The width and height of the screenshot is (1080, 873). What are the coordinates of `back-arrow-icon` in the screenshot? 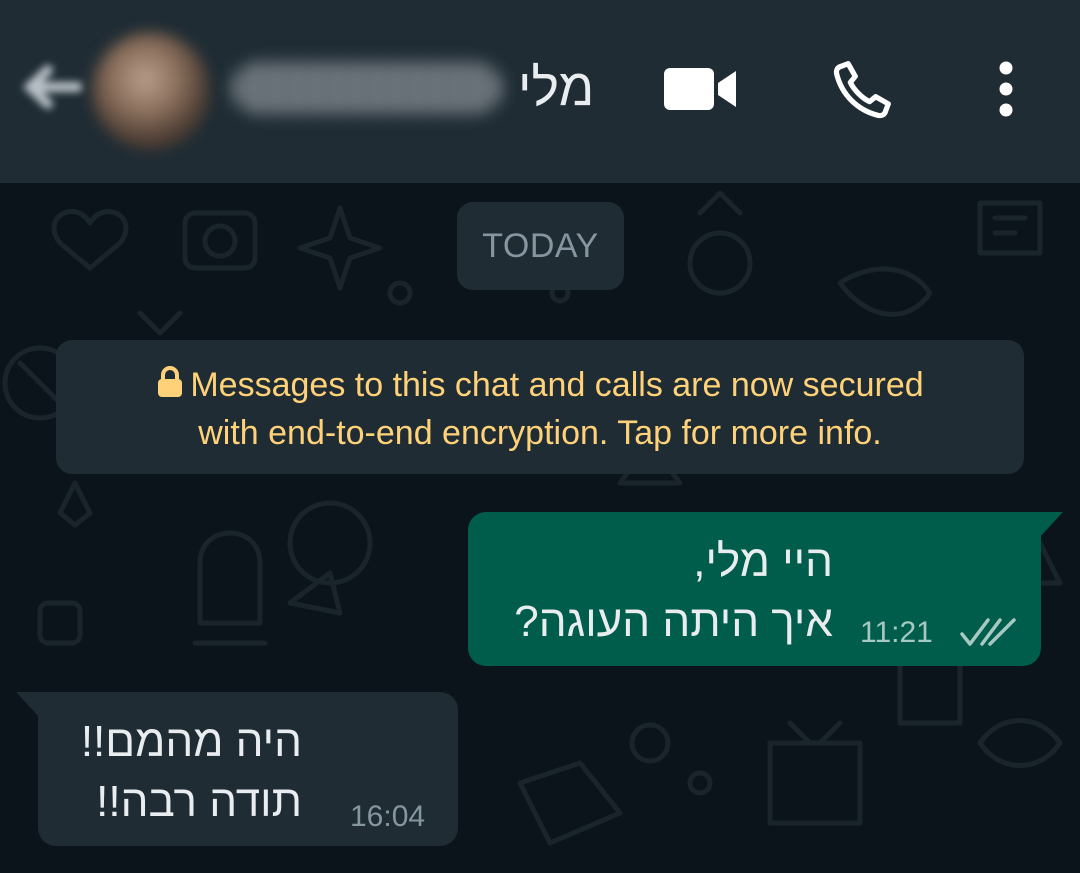 It's located at (52, 87).